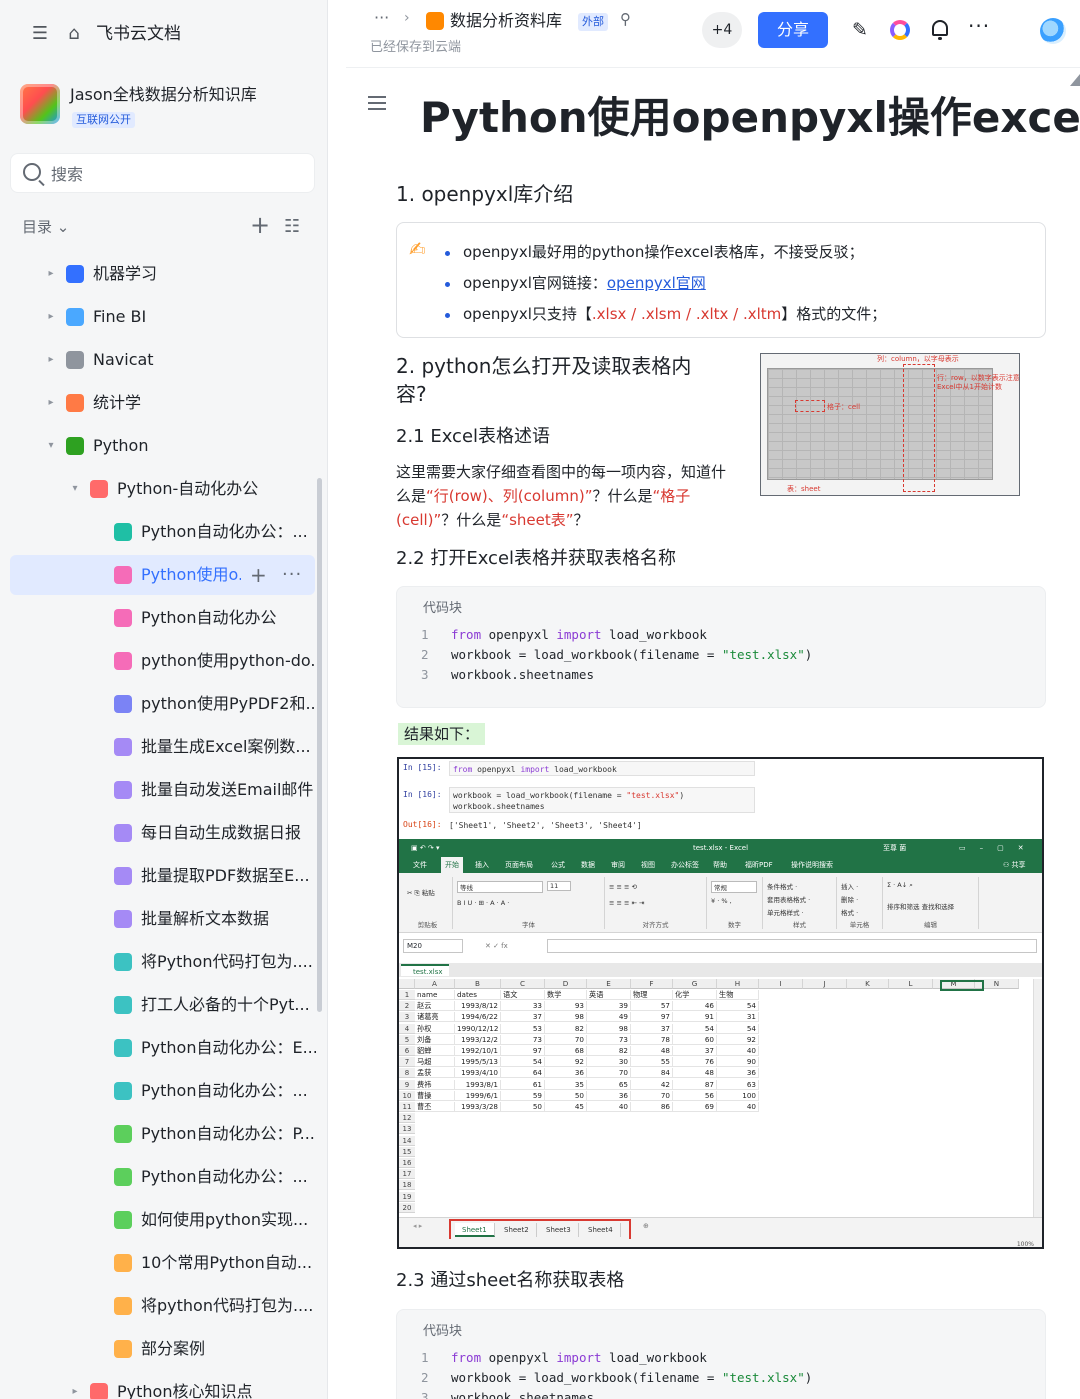  What do you see at coordinates (860, 30) in the screenshot?
I see `edit-icon: ✎` at bounding box center [860, 30].